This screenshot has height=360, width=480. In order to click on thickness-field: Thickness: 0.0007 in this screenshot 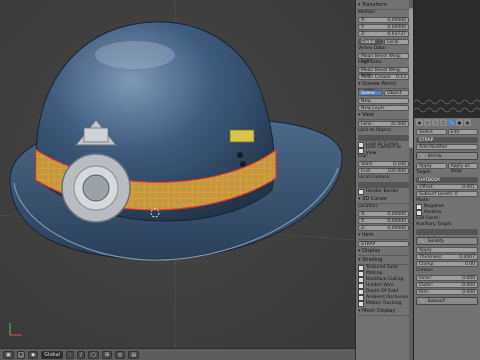, I will do `click(447, 257)`.